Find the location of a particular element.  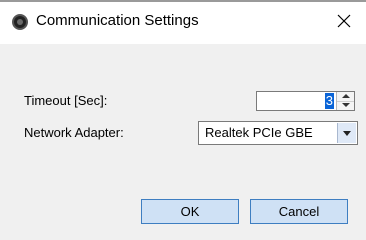

ok-button: OK is located at coordinates (190, 211).